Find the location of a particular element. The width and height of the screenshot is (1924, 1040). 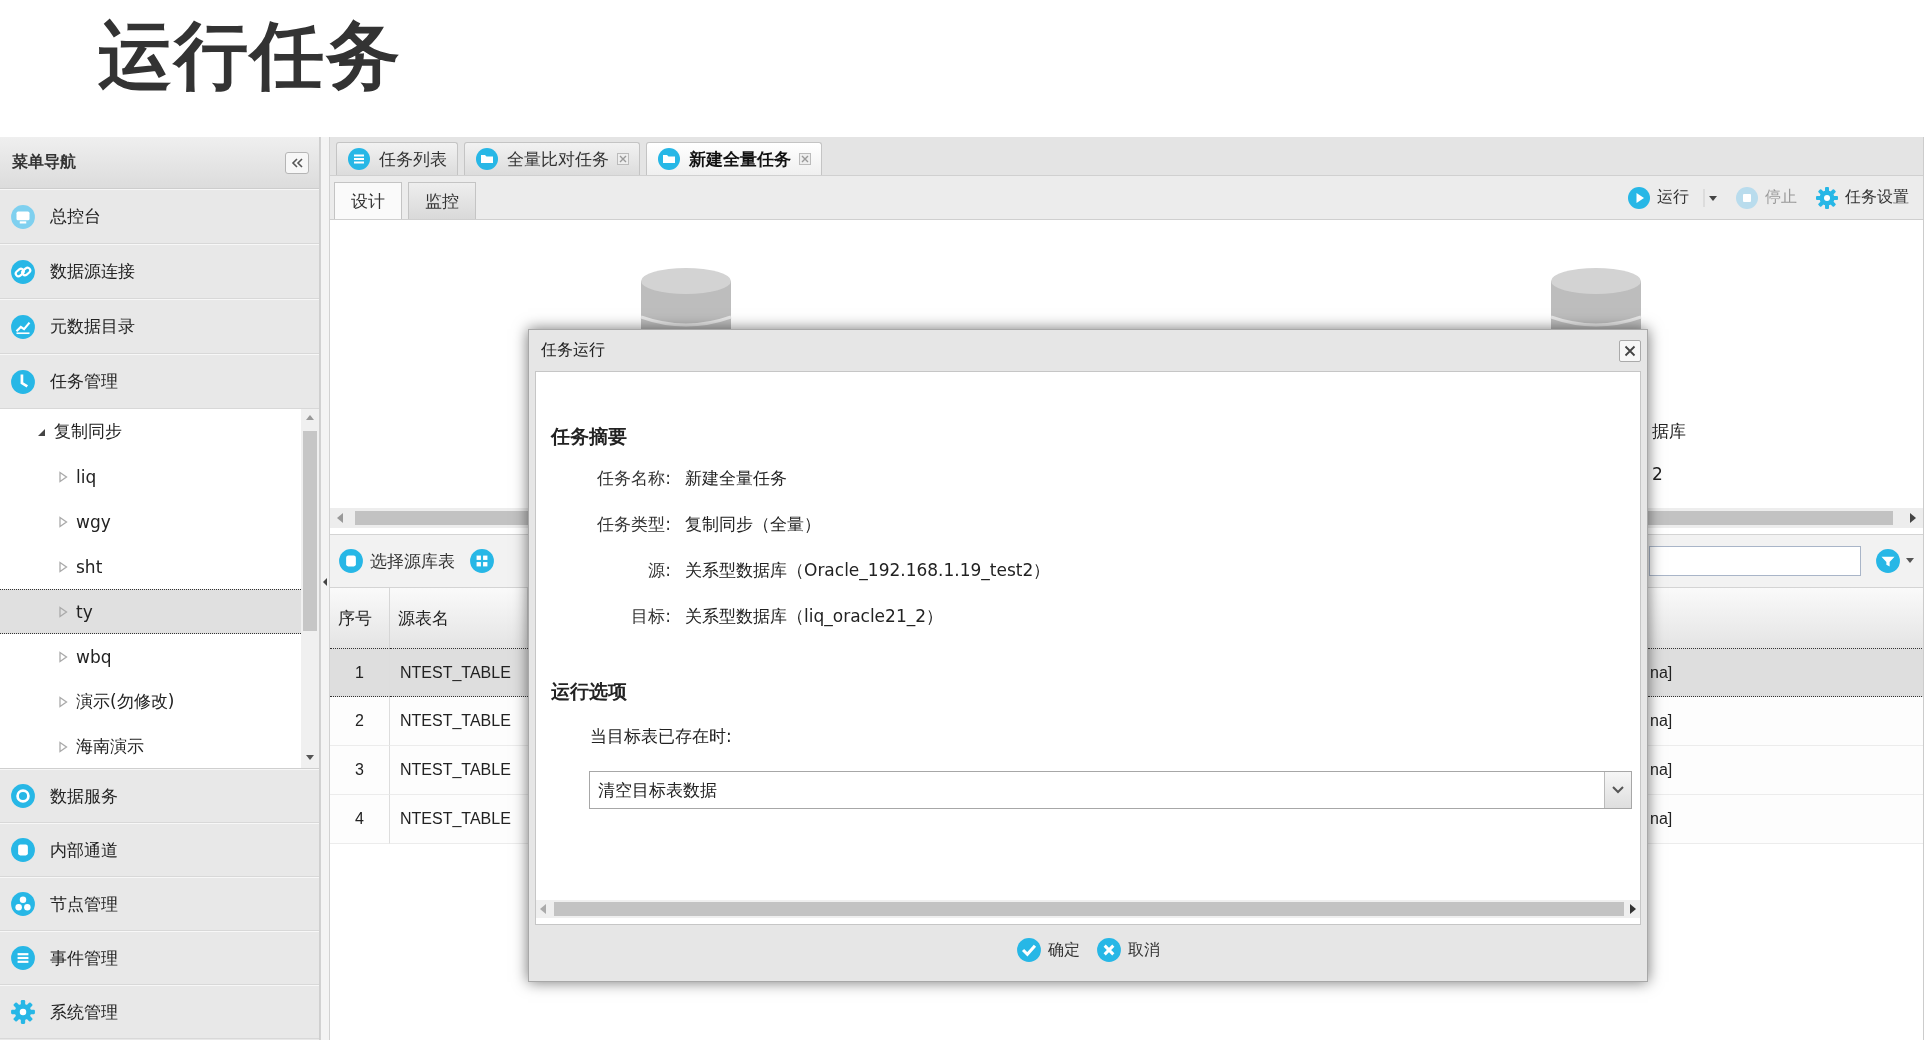

section-heading: 任务摘要 is located at coordinates (589, 436).